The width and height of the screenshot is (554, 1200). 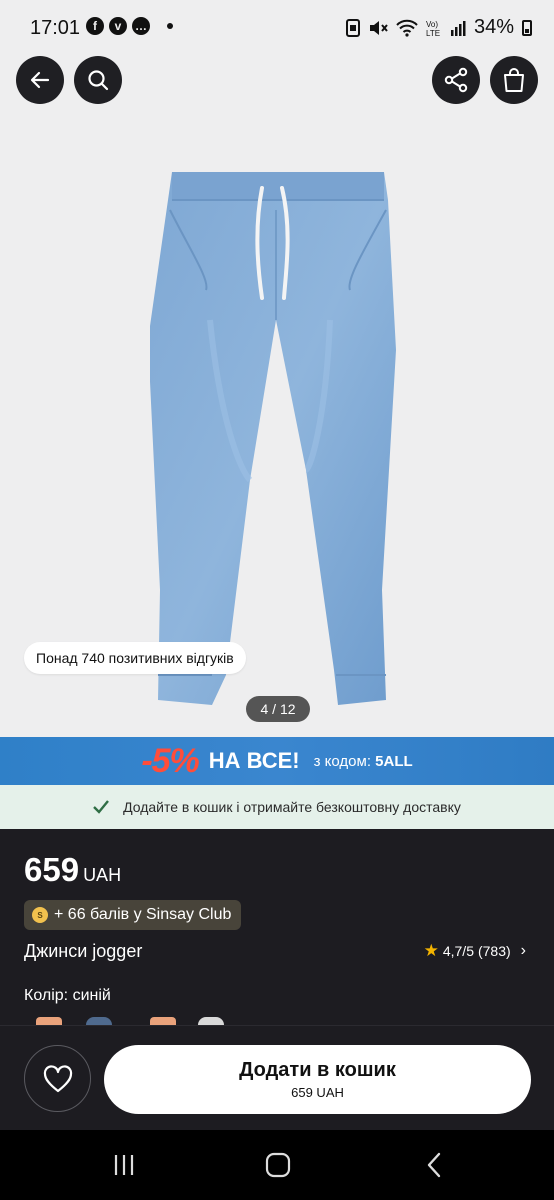 I want to click on recent-apps-icon, so click(x=124, y=1165).